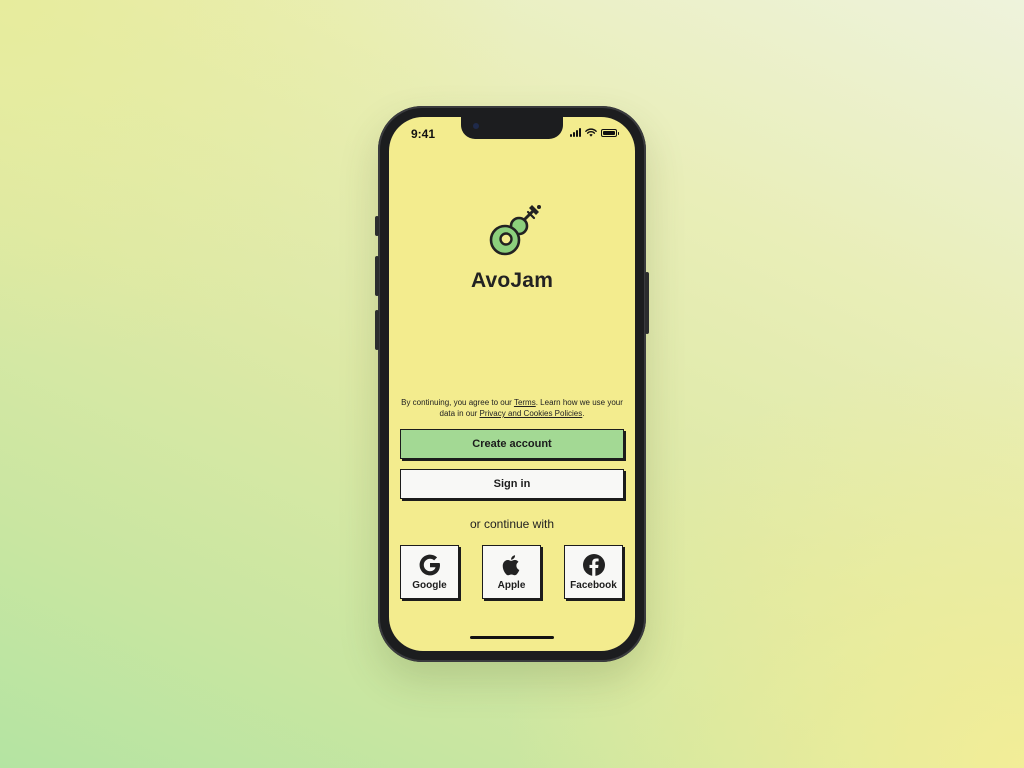  I want to click on or-continue-with-text: or continue with, so click(512, 524).